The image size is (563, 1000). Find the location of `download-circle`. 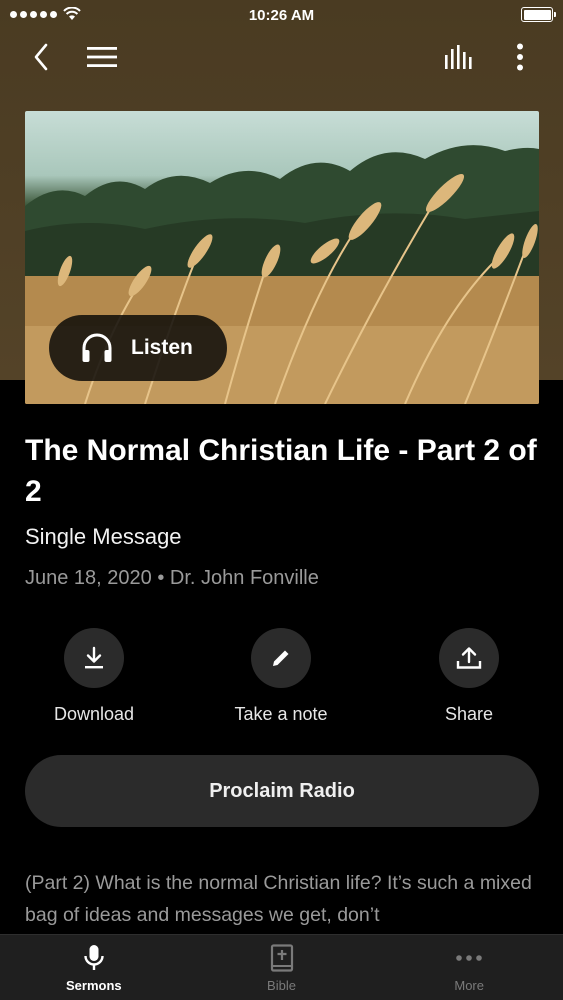

download-circle is located at coordinates (94, 658).